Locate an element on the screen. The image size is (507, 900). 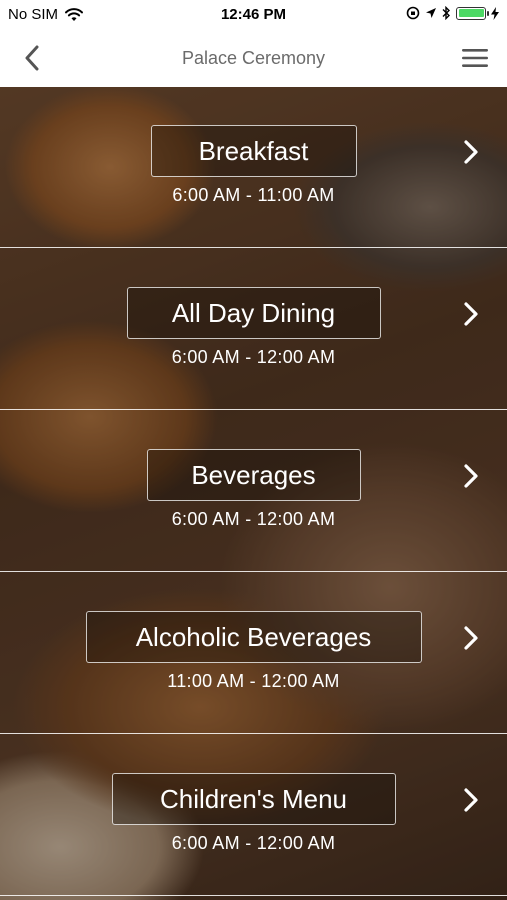
battery-icon is located at coordinates (472, 13).